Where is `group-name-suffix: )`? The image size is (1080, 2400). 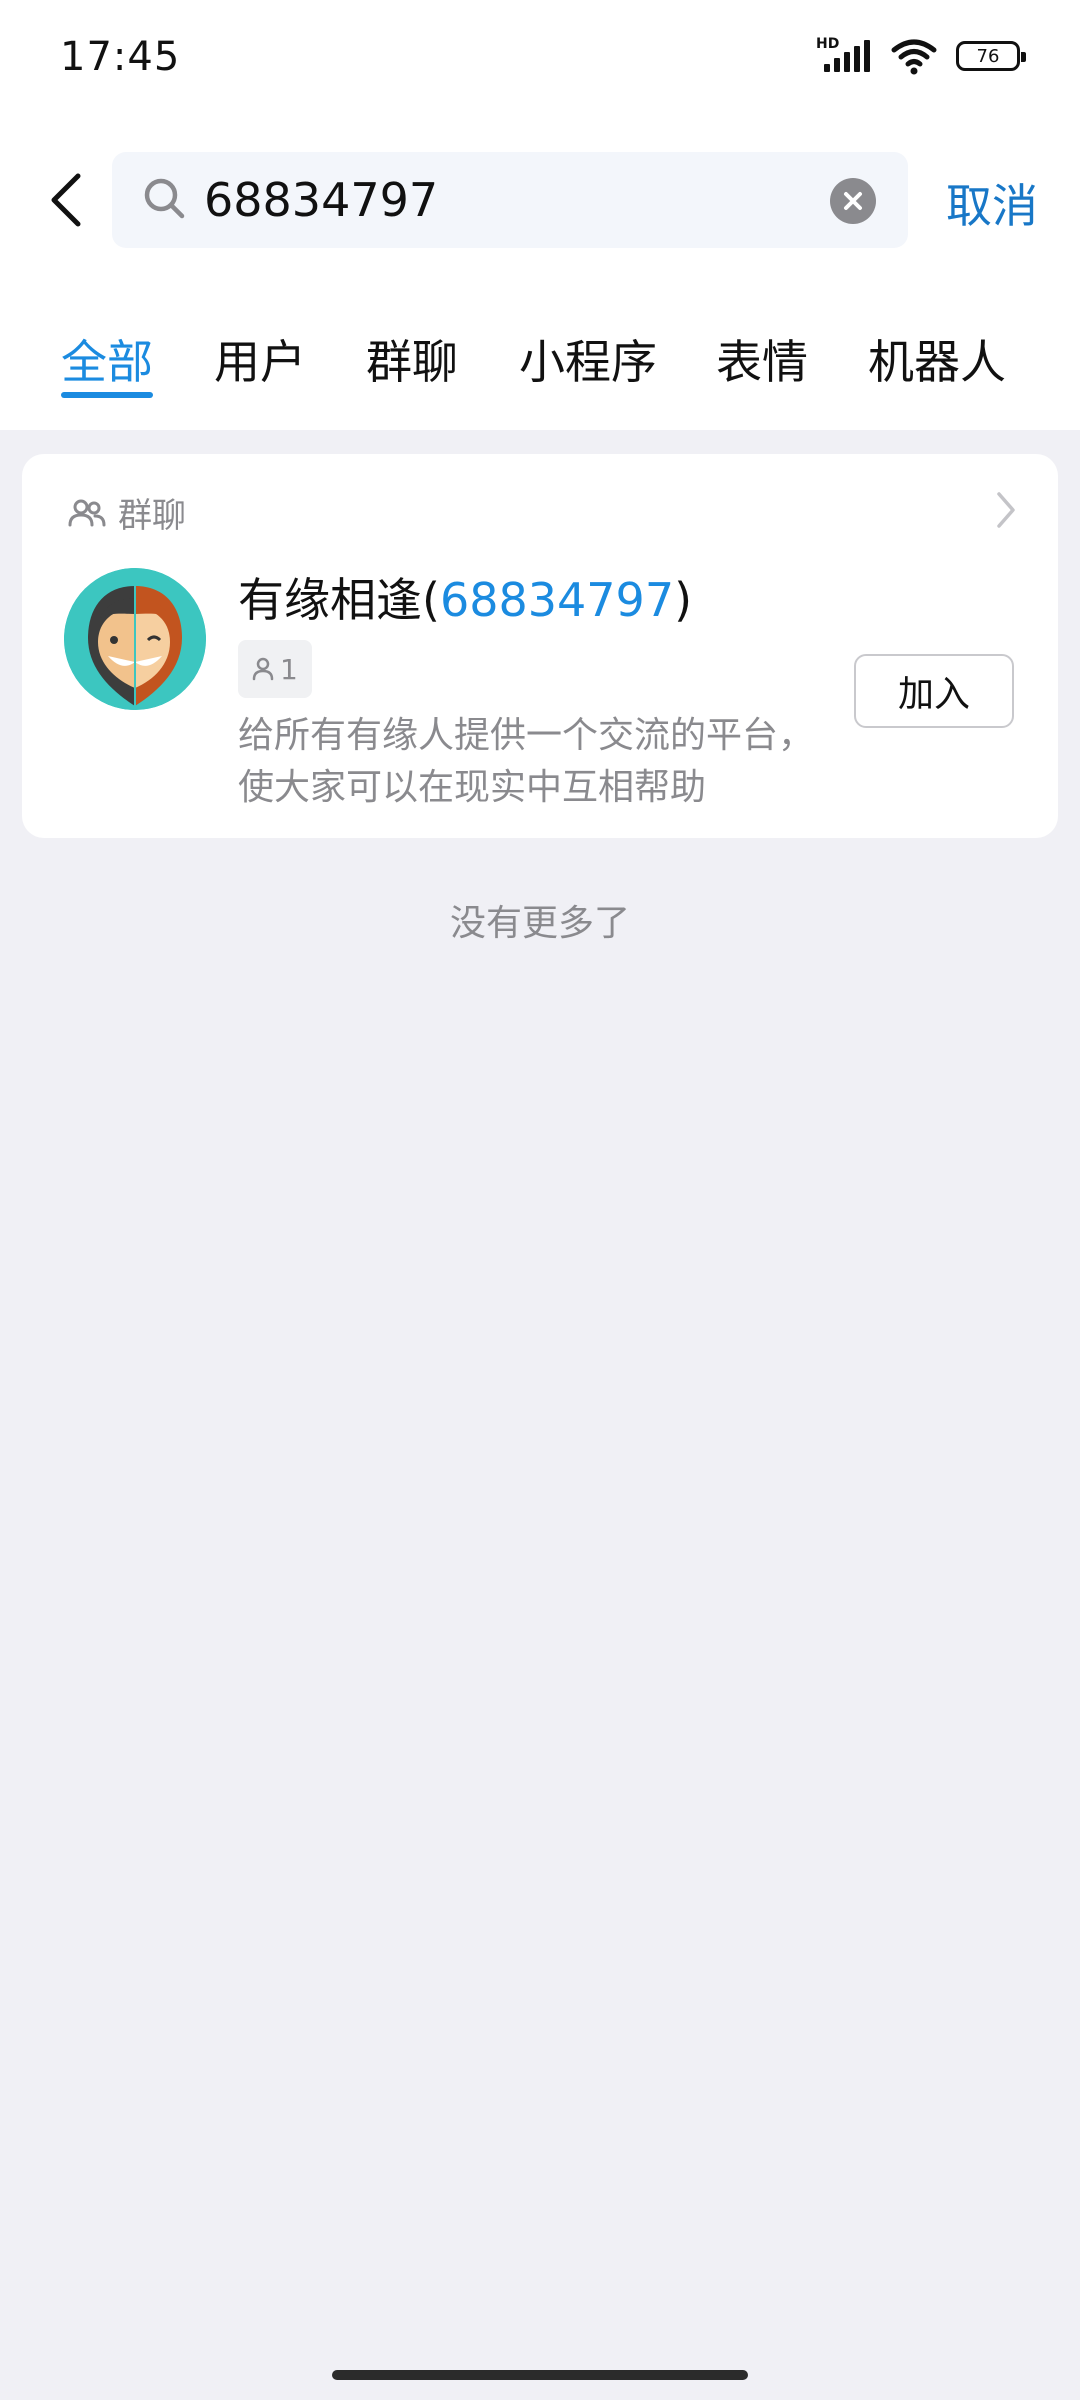
group-name-suffix: ) is located at coordinates (683, 600).